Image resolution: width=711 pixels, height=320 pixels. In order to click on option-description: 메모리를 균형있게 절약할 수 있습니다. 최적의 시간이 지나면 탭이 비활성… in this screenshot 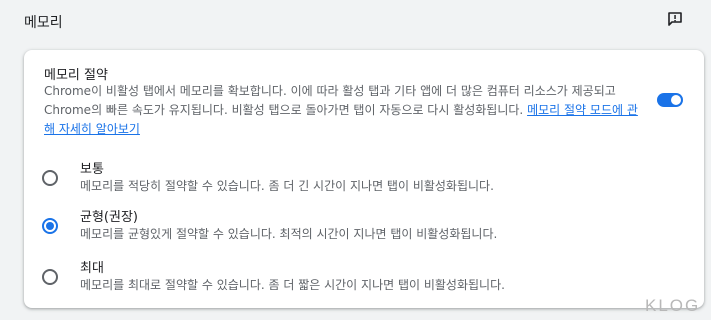, I will do `click(289, 234)`.